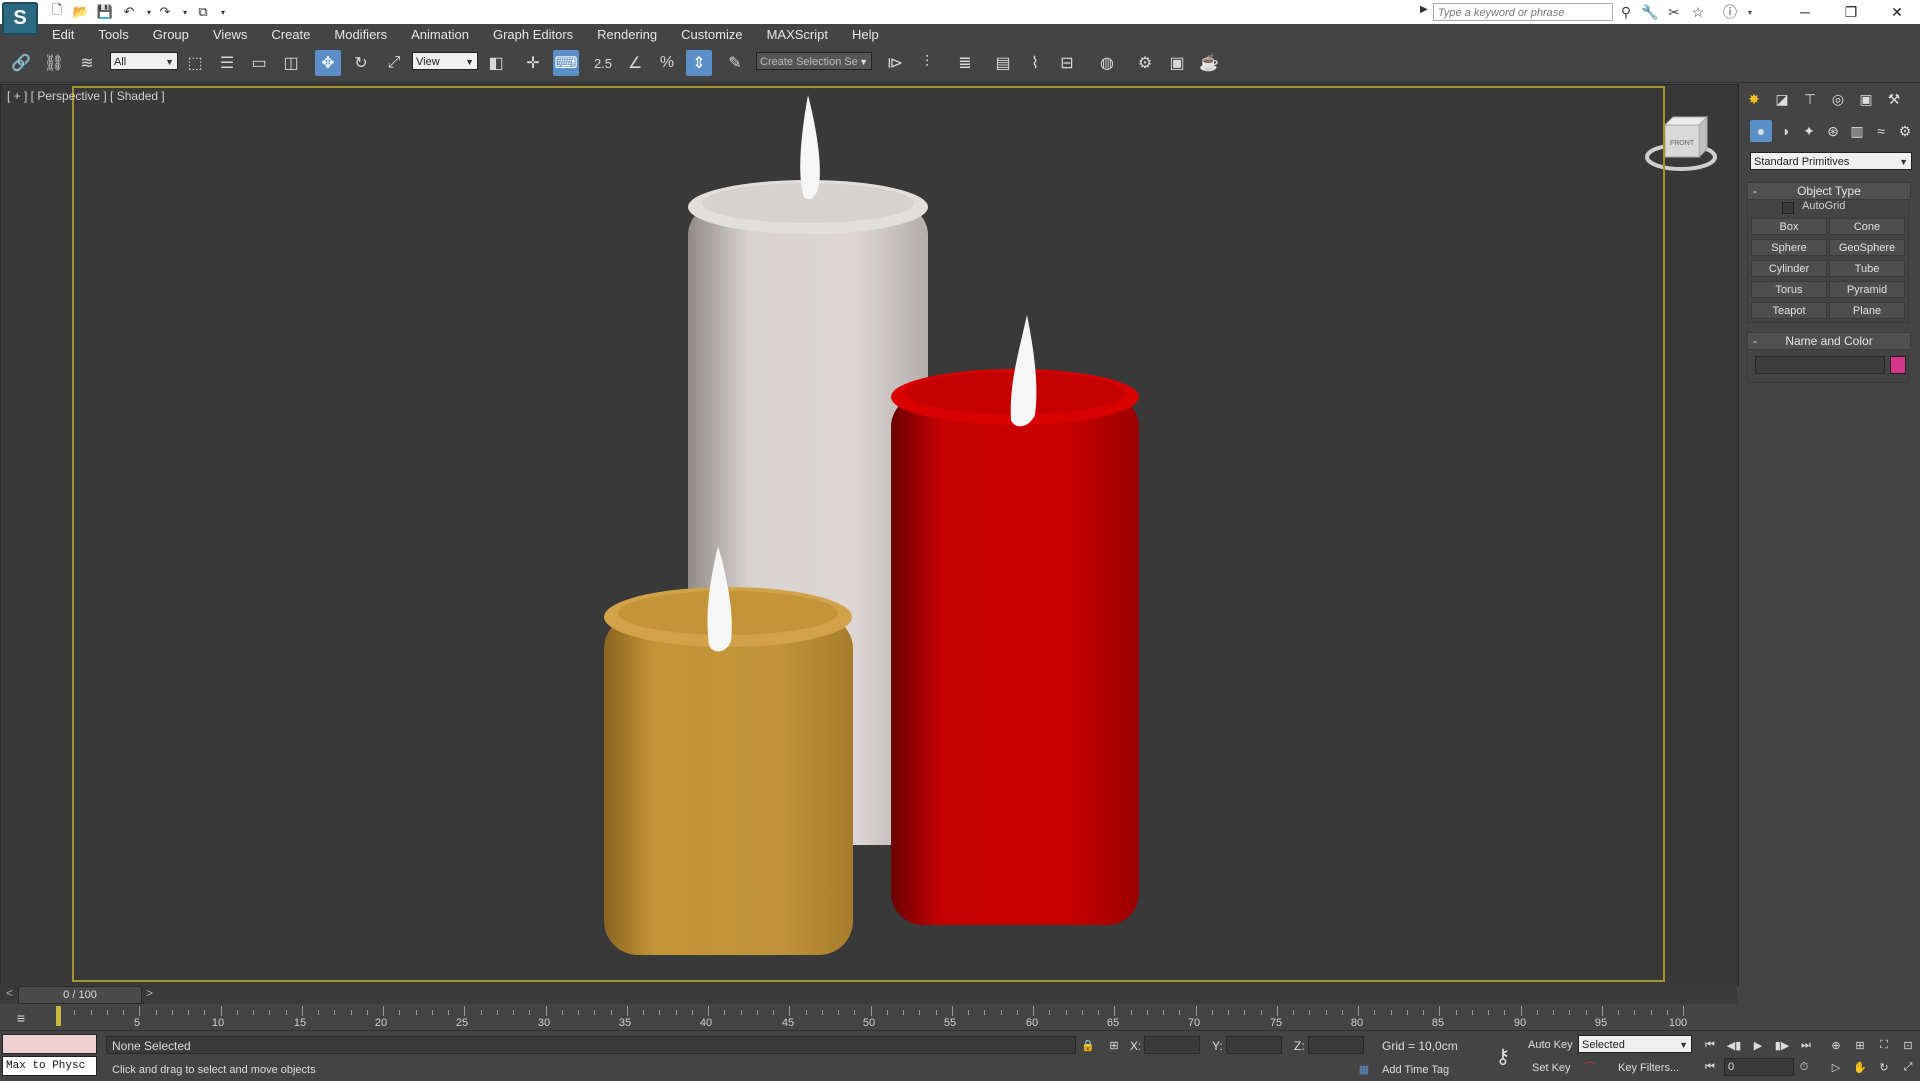  Describe the element at coordinates (80, 995) in the screenshot. I see `time-slider-thumb: 0 / 100` at that location.